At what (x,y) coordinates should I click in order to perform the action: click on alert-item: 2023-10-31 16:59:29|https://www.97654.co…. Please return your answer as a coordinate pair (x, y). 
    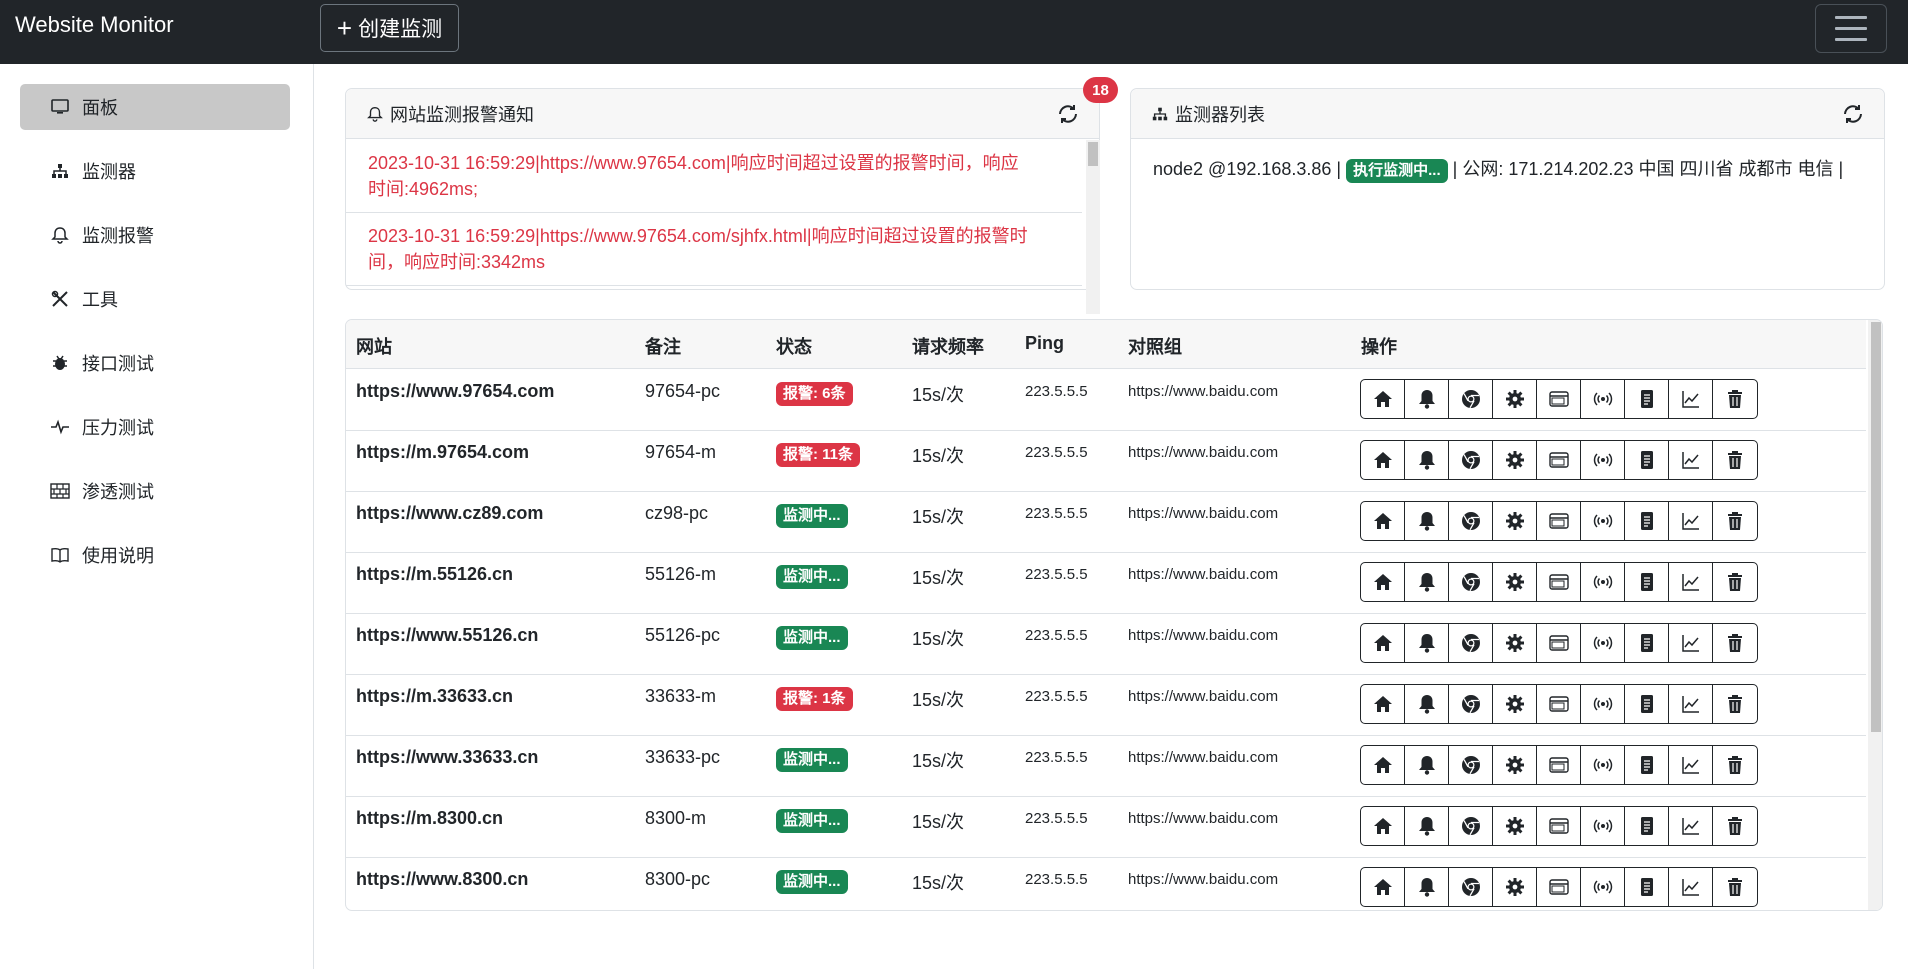
    Looking at the image, I should click on (714, 176).